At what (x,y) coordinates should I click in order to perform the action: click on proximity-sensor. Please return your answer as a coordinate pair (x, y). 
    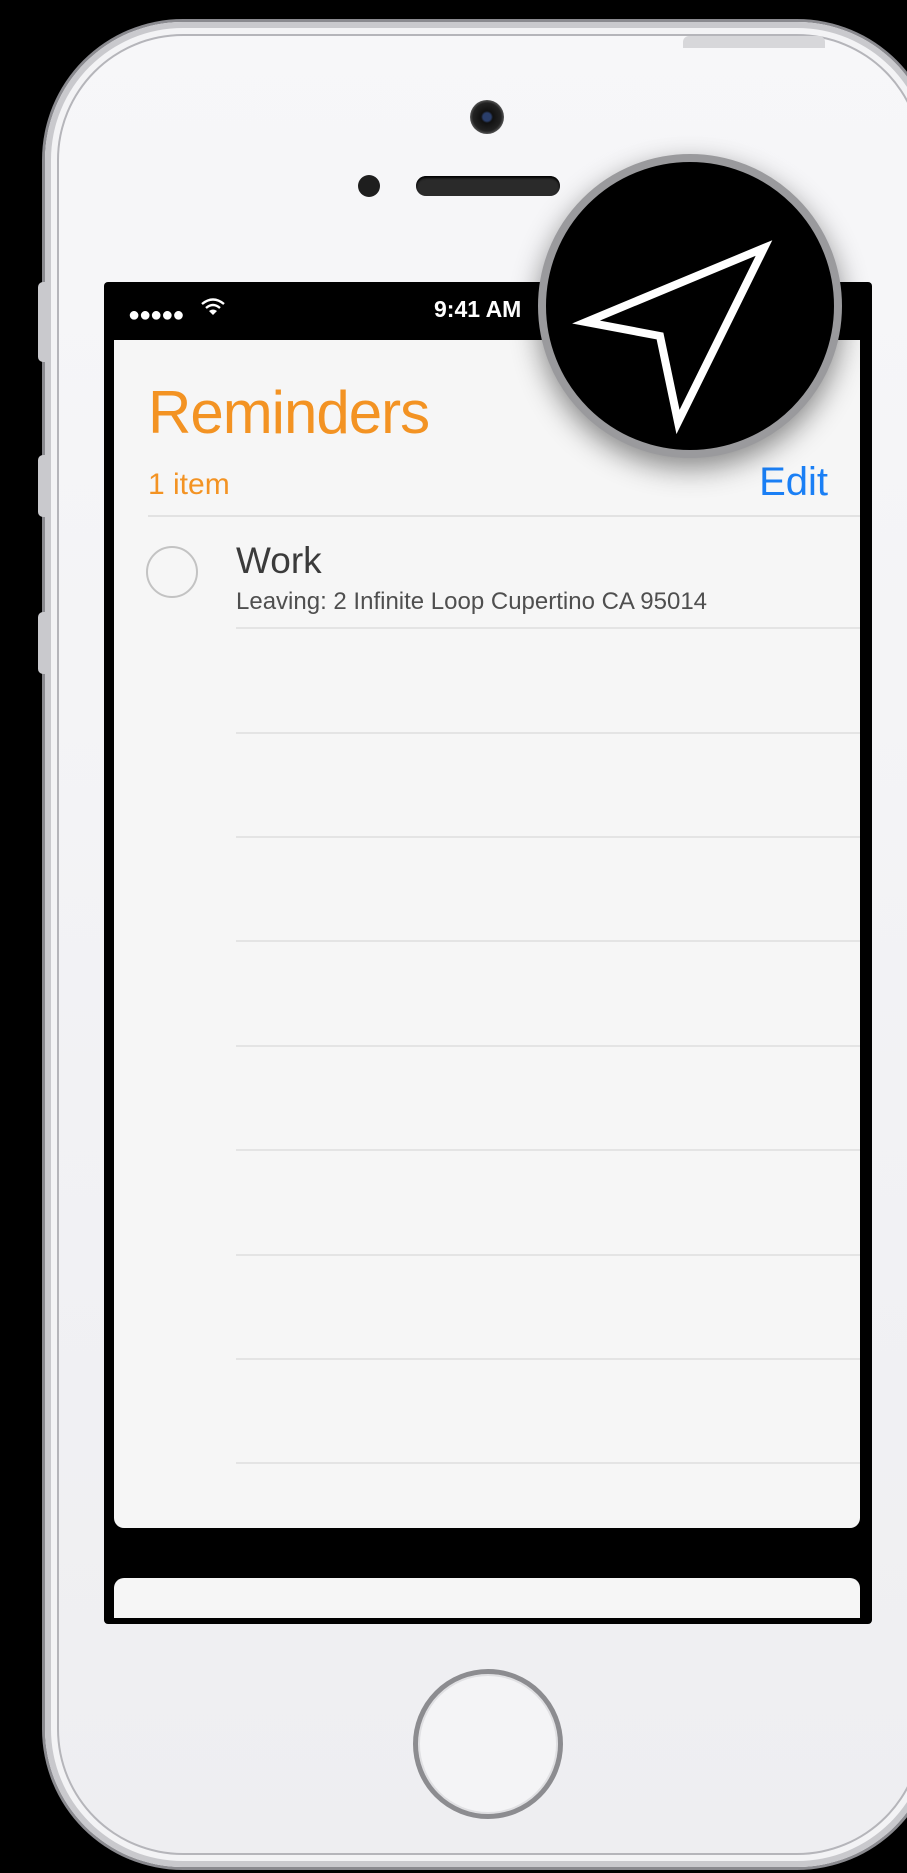
    Looking at the image, I should click on (369, 186).